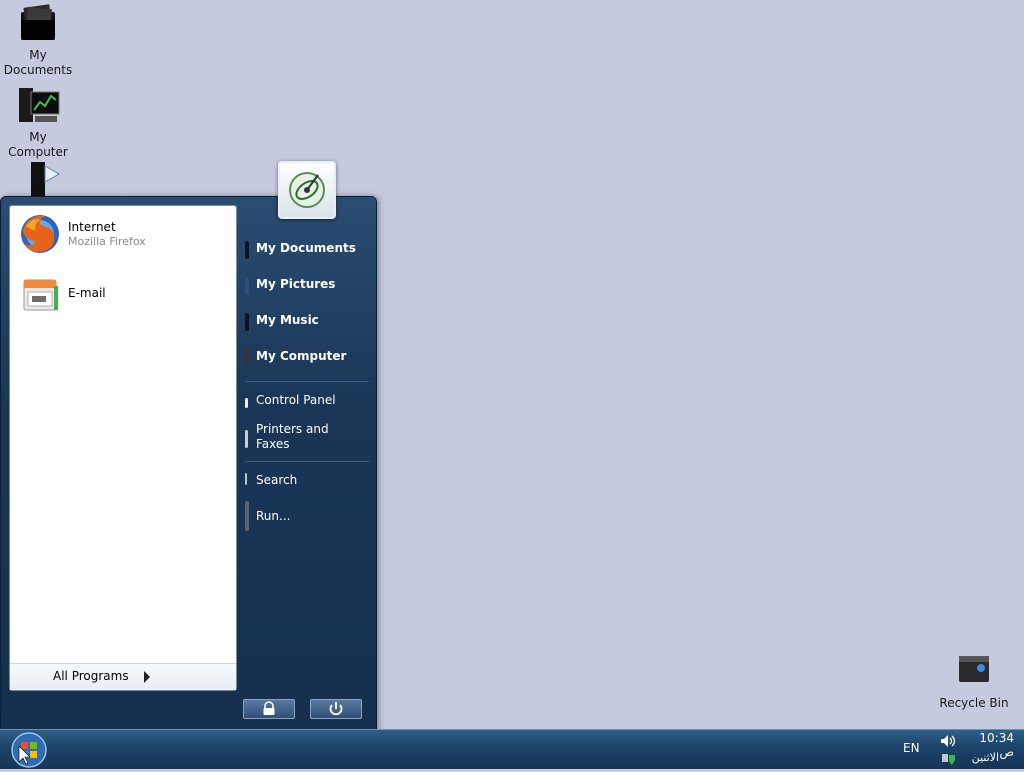  I want to click on control-panel-icon, so click(246, 403).